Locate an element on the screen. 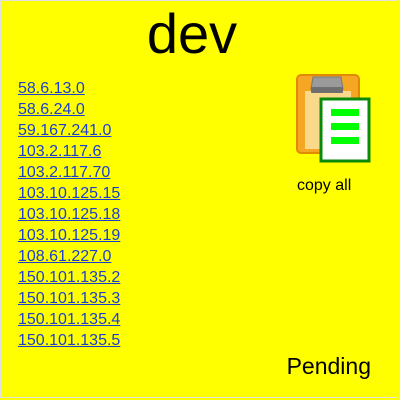  list-item: 103.10.125.18 is located at coordinates (69, 214).